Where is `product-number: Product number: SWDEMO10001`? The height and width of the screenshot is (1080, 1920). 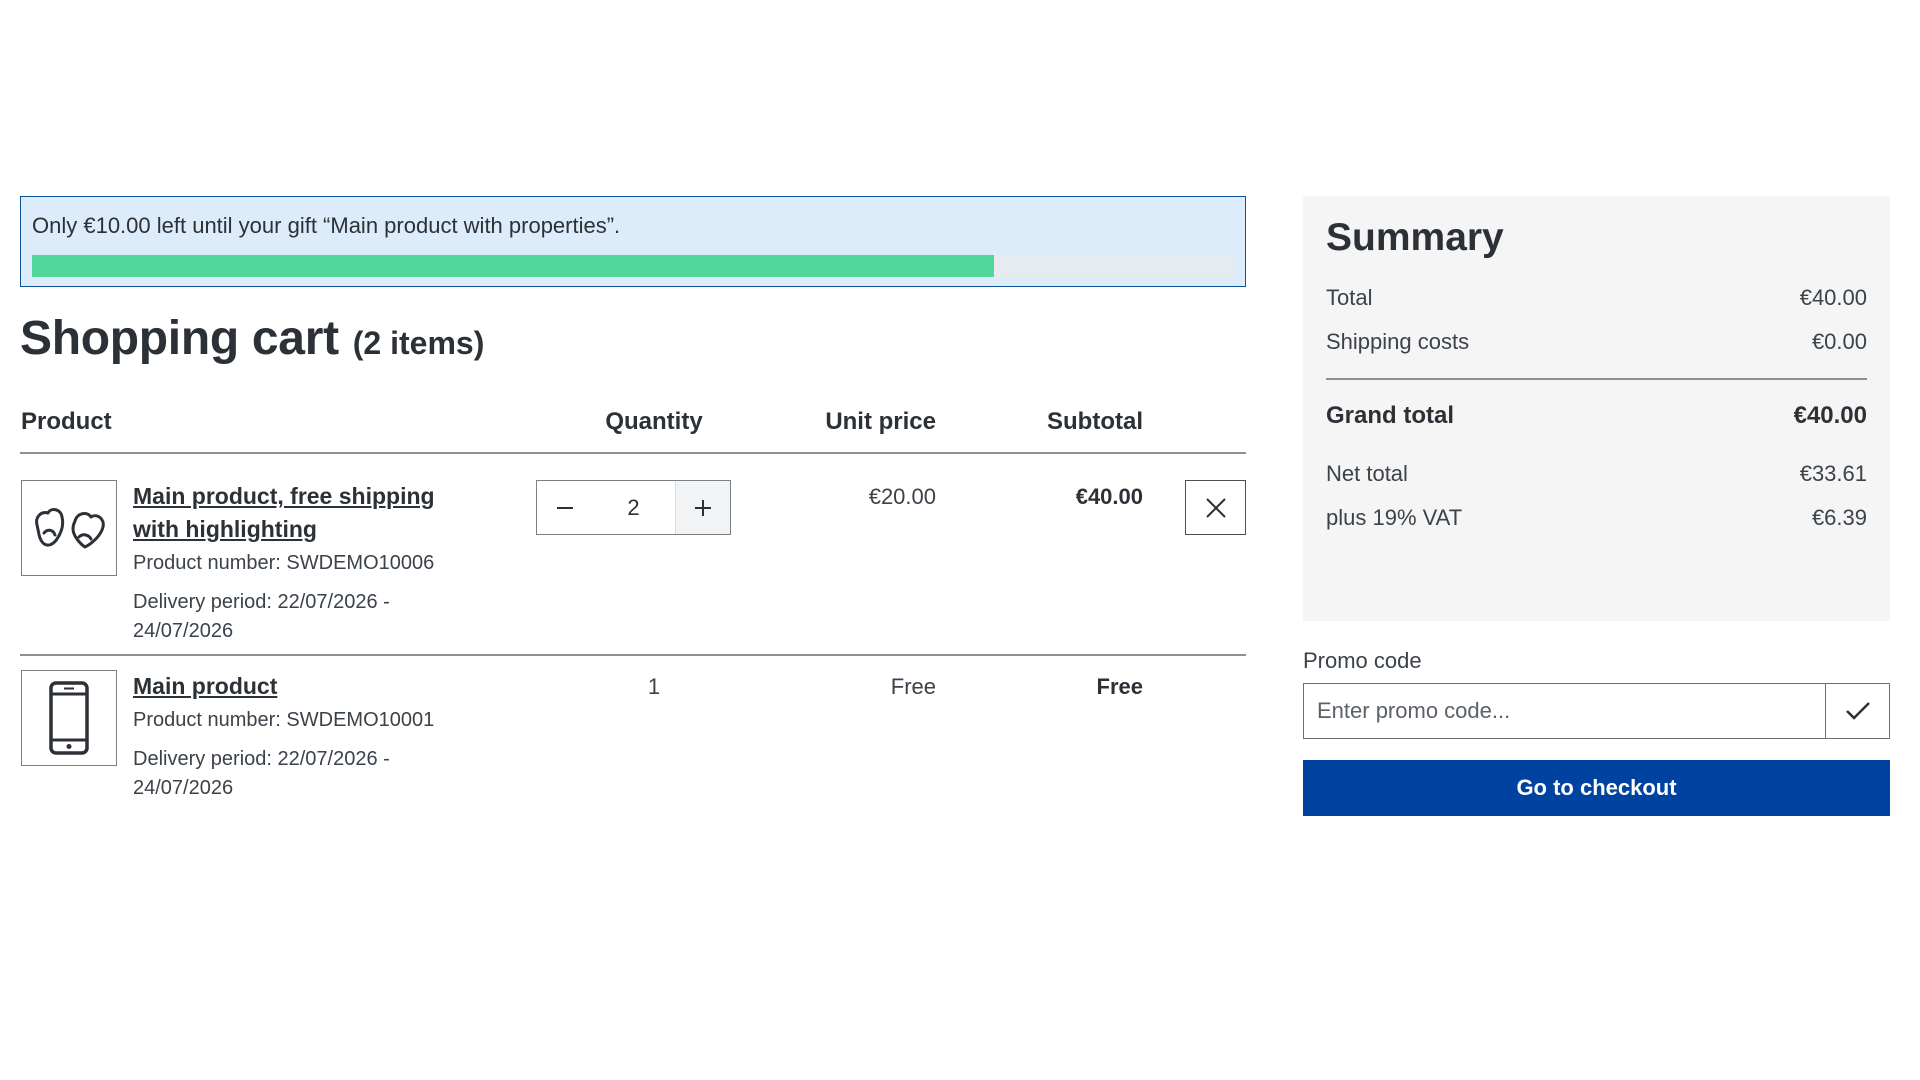 product-number: Product number: SWDEMO10001 is located at coordinates (284, 720).